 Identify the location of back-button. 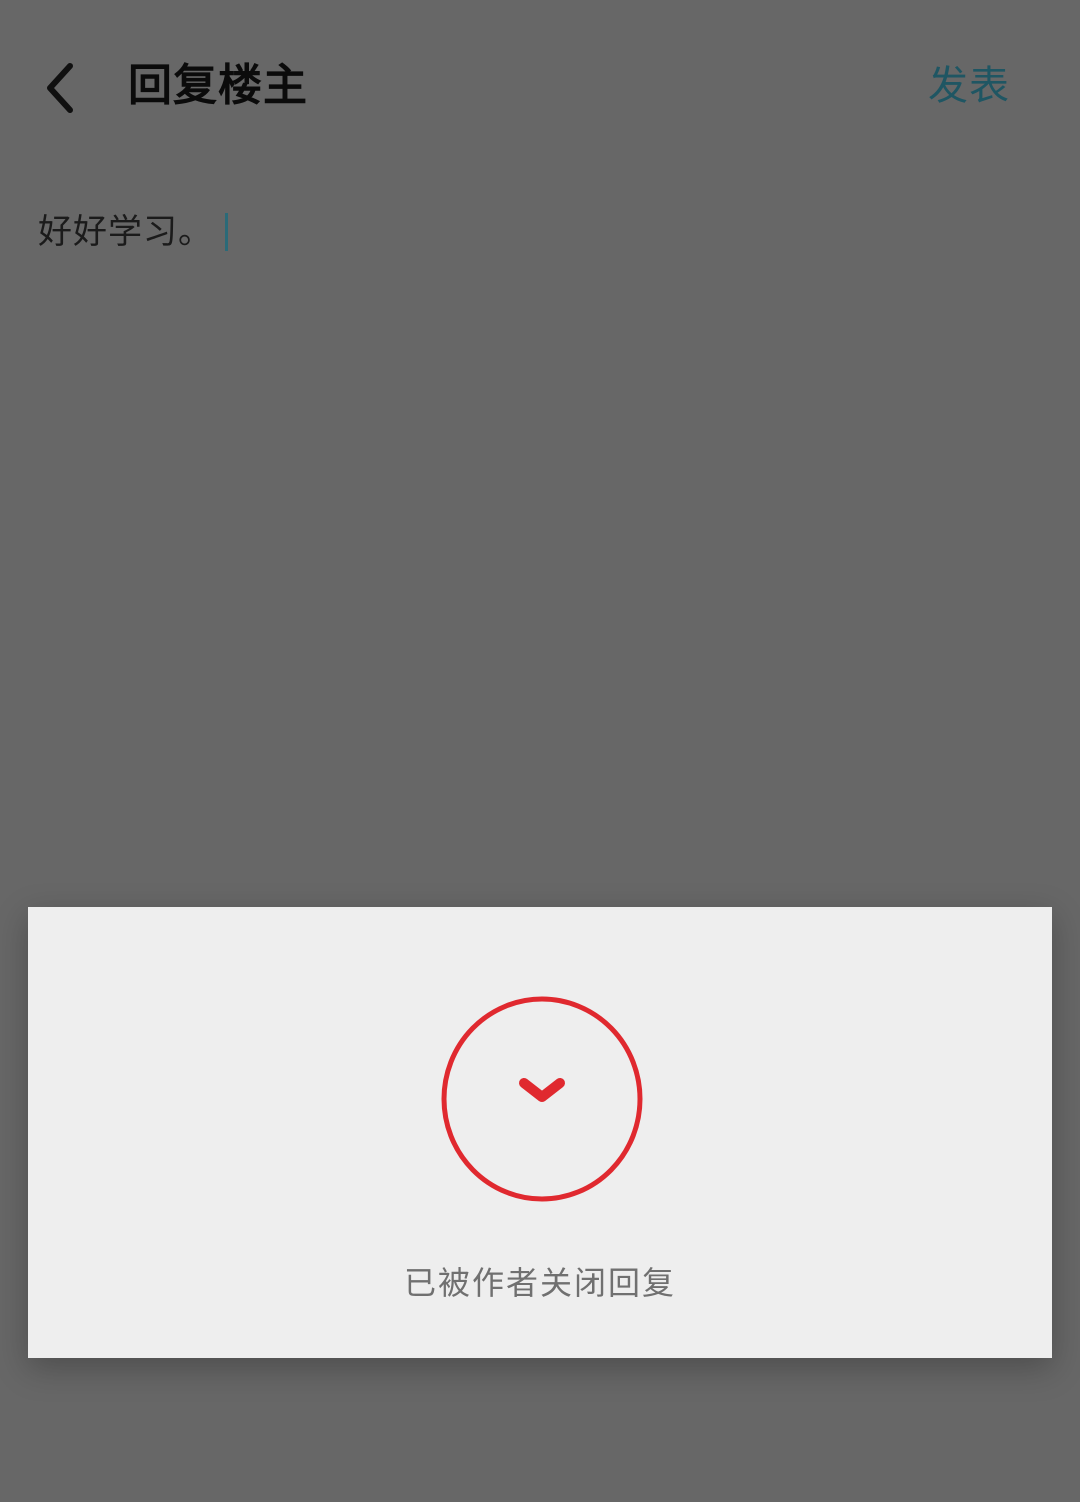
(60, 88).